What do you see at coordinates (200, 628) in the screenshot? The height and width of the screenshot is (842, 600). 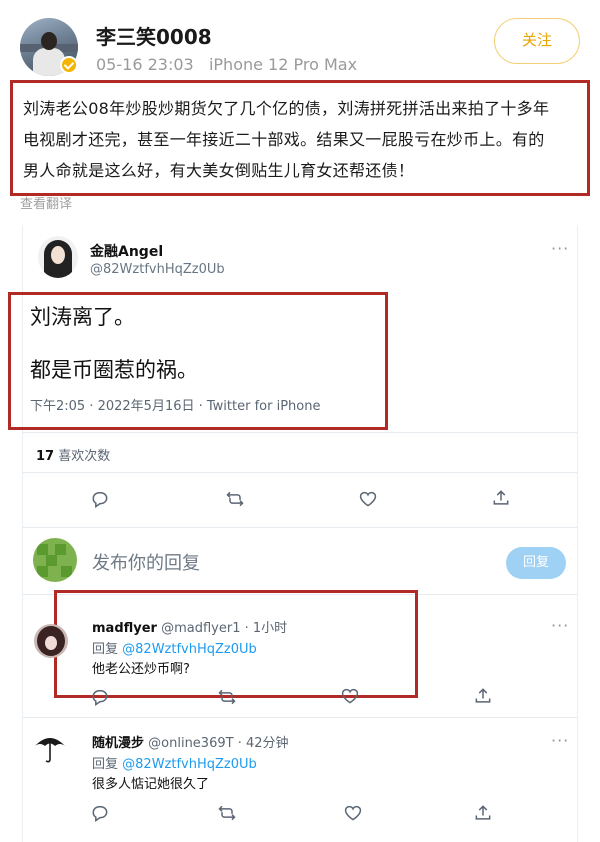 I see `reply-author-handle: @madflyer1` at bounding box center [200, 628].